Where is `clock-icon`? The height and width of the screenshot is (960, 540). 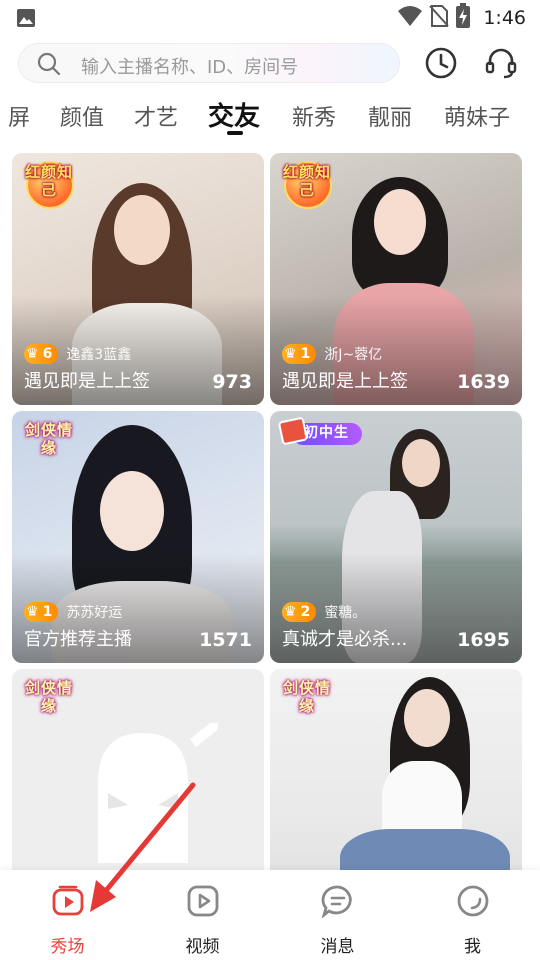
clock-icon is located at coordinates (441, 63).